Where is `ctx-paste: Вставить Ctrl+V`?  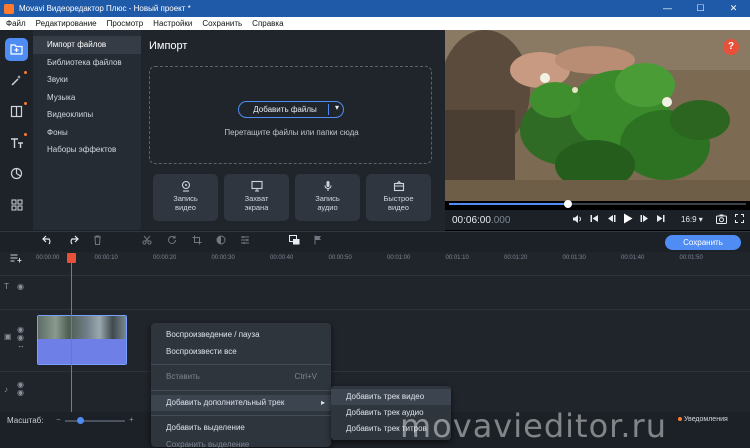 ctx-paste: Вставить Ctrl+V is located at coordinates (241, 377).